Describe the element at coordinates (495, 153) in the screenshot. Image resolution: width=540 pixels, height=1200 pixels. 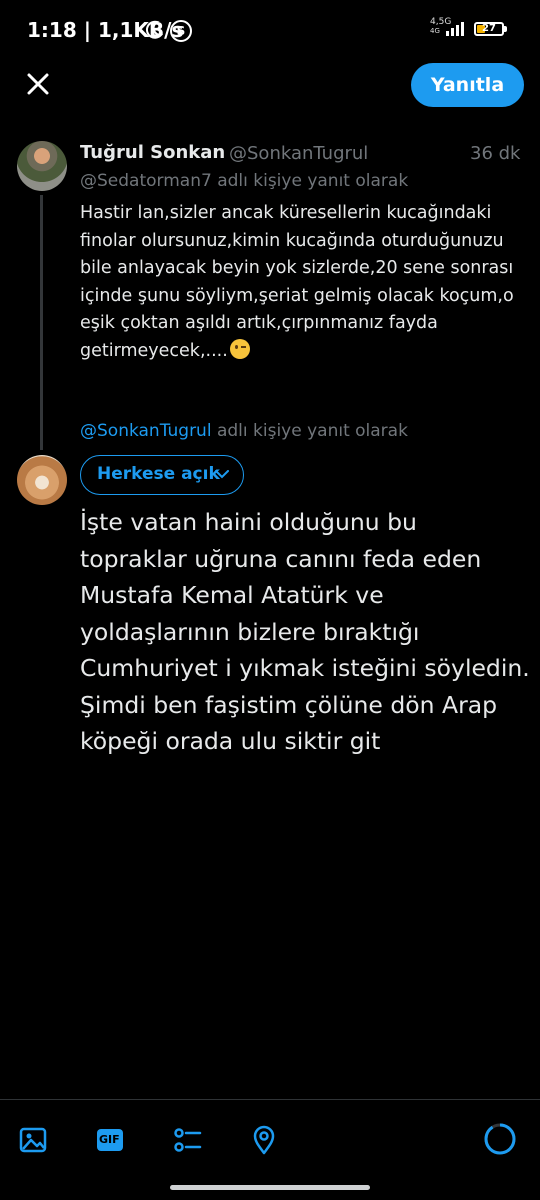
I see `tweet-time: 36 dk` at that location.